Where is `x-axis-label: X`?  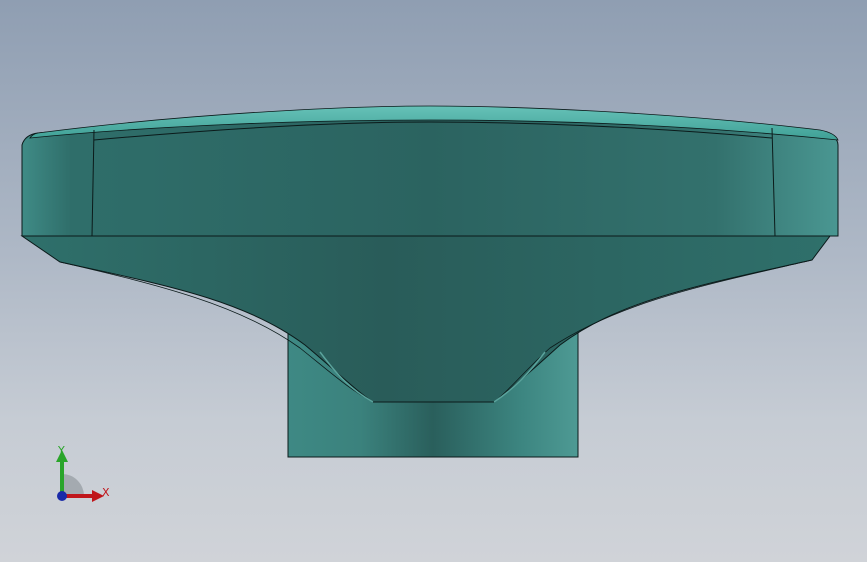
x-axis-label: X is located at coordinates (106, 492).